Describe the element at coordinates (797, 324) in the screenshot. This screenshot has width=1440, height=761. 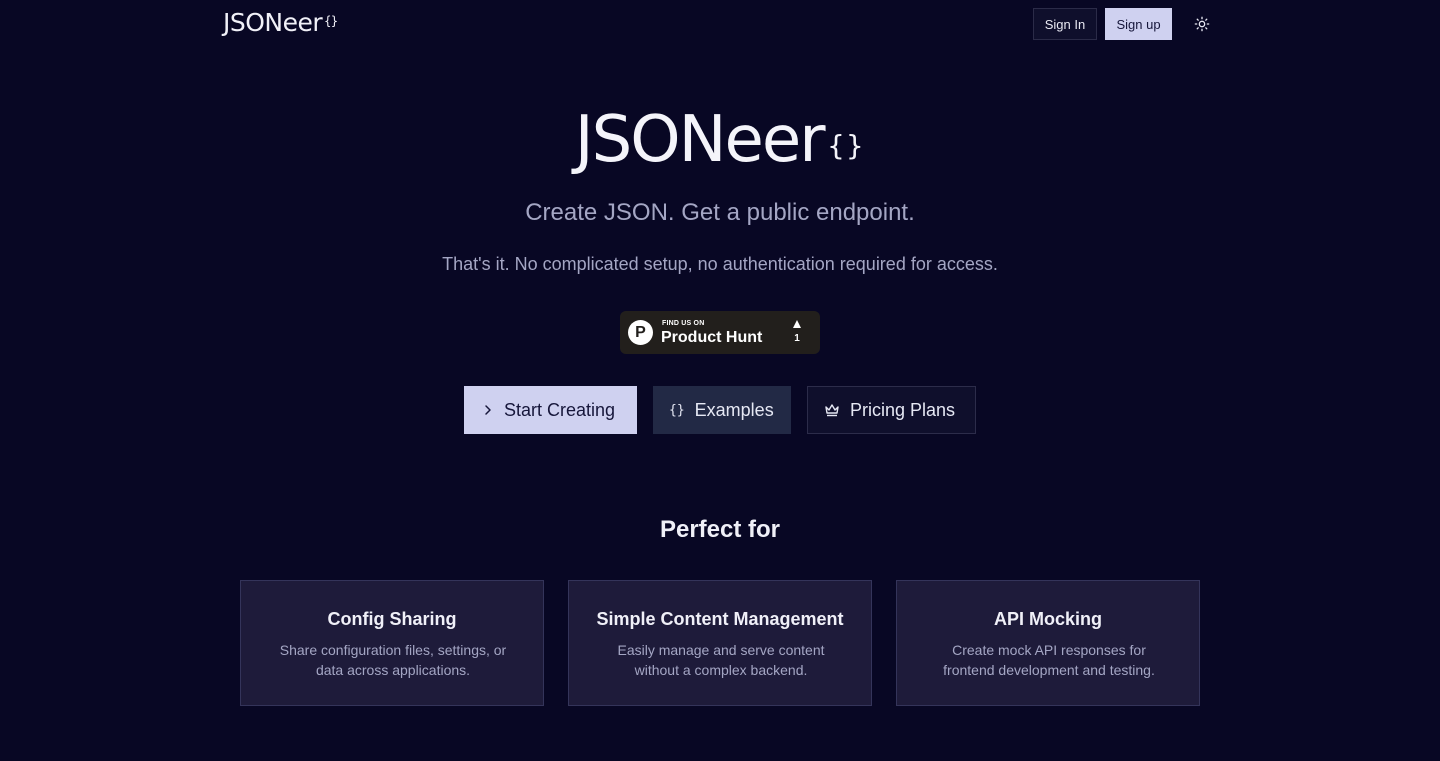
I see `upvote-arrow-icon` at that location.